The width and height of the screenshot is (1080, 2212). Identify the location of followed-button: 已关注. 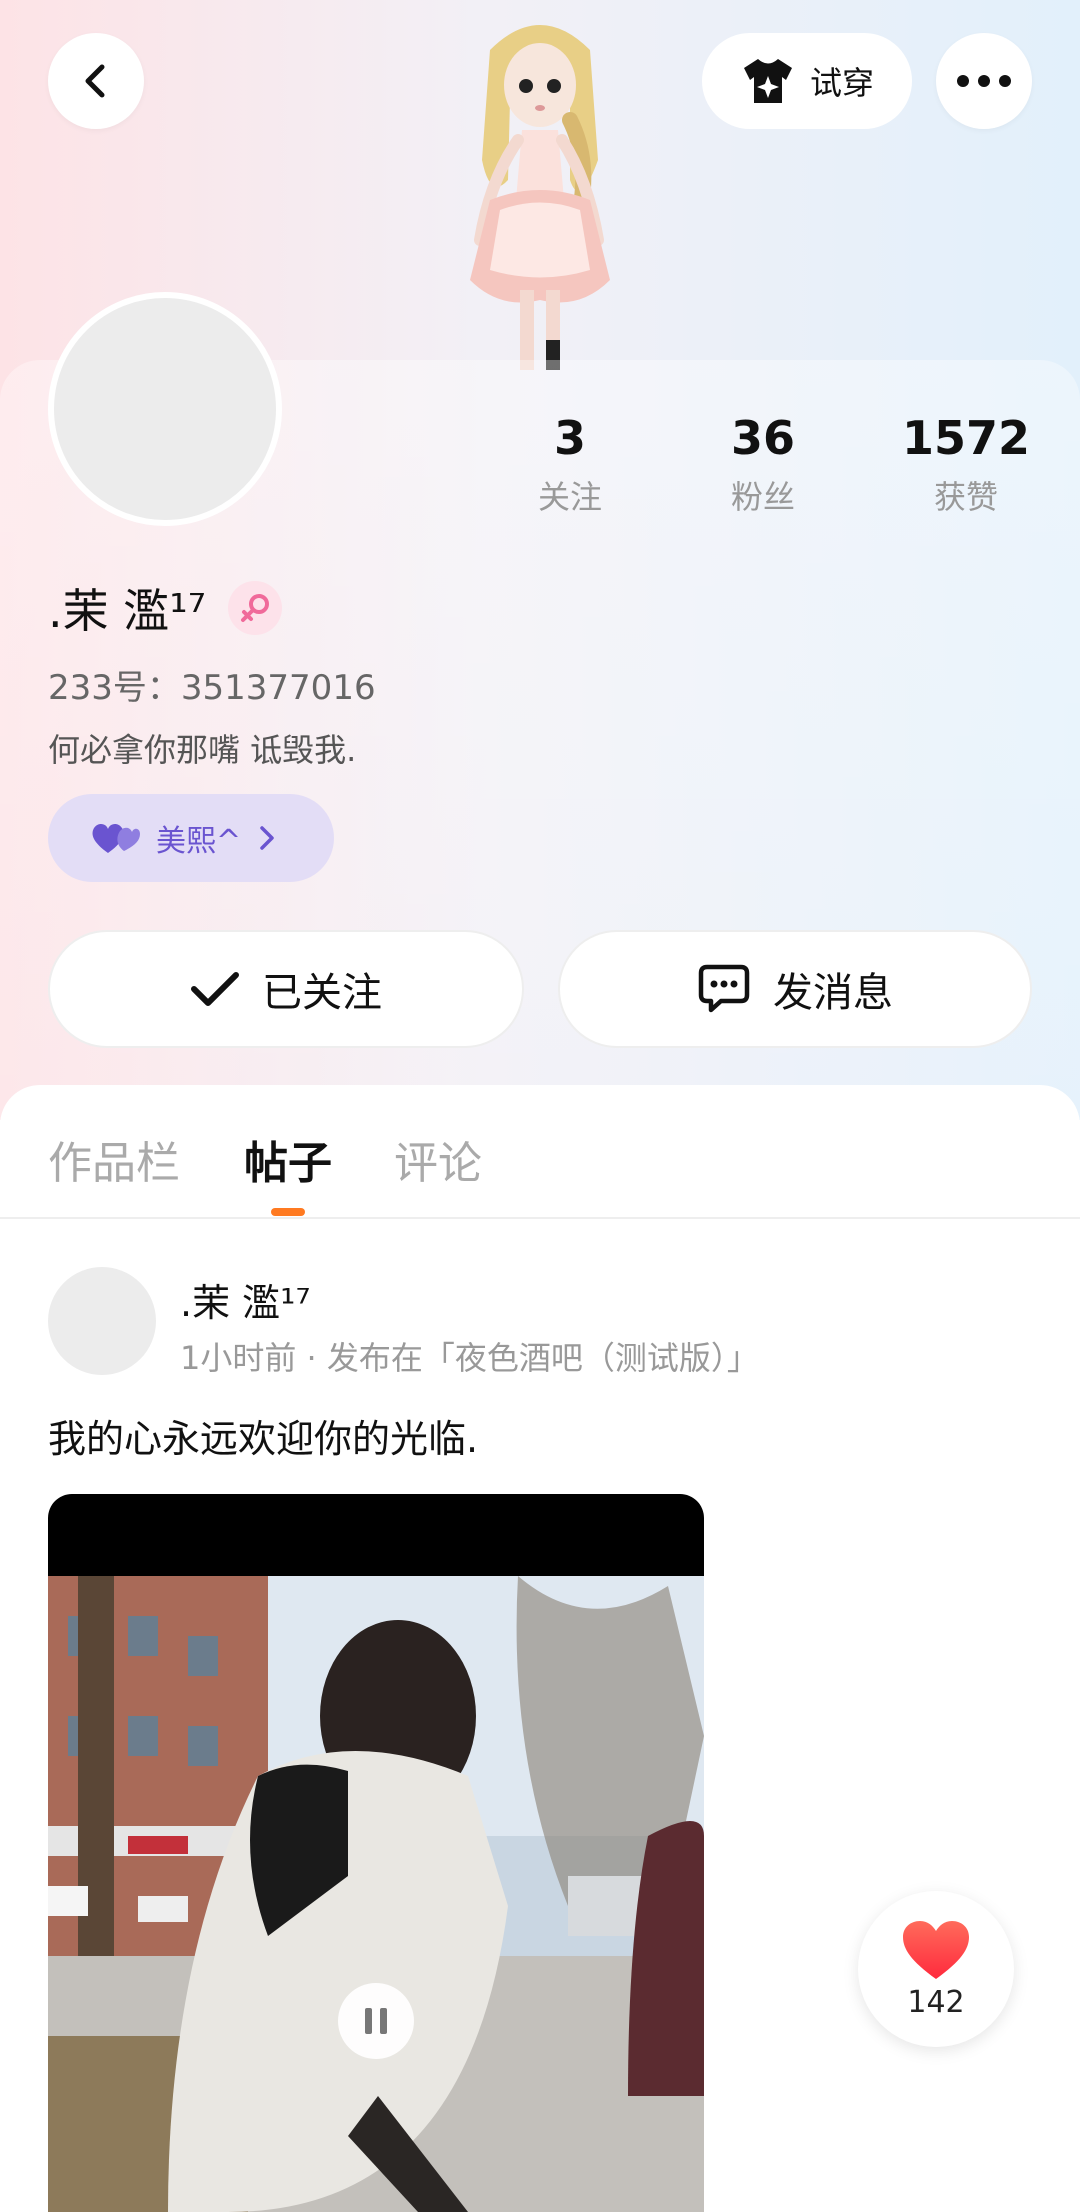
(286, 989).